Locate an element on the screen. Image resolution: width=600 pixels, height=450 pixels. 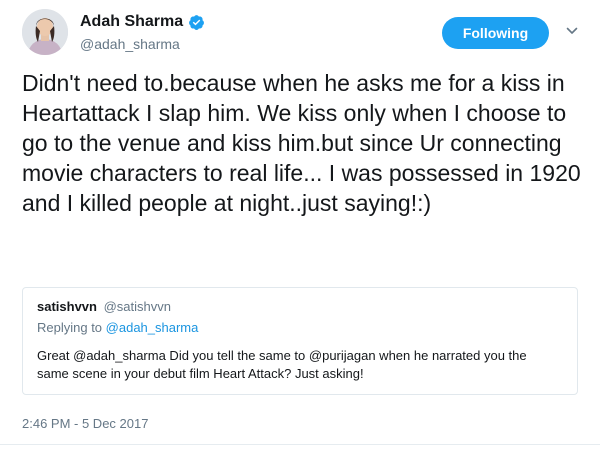
avatar is located at coordinates (45, 32).